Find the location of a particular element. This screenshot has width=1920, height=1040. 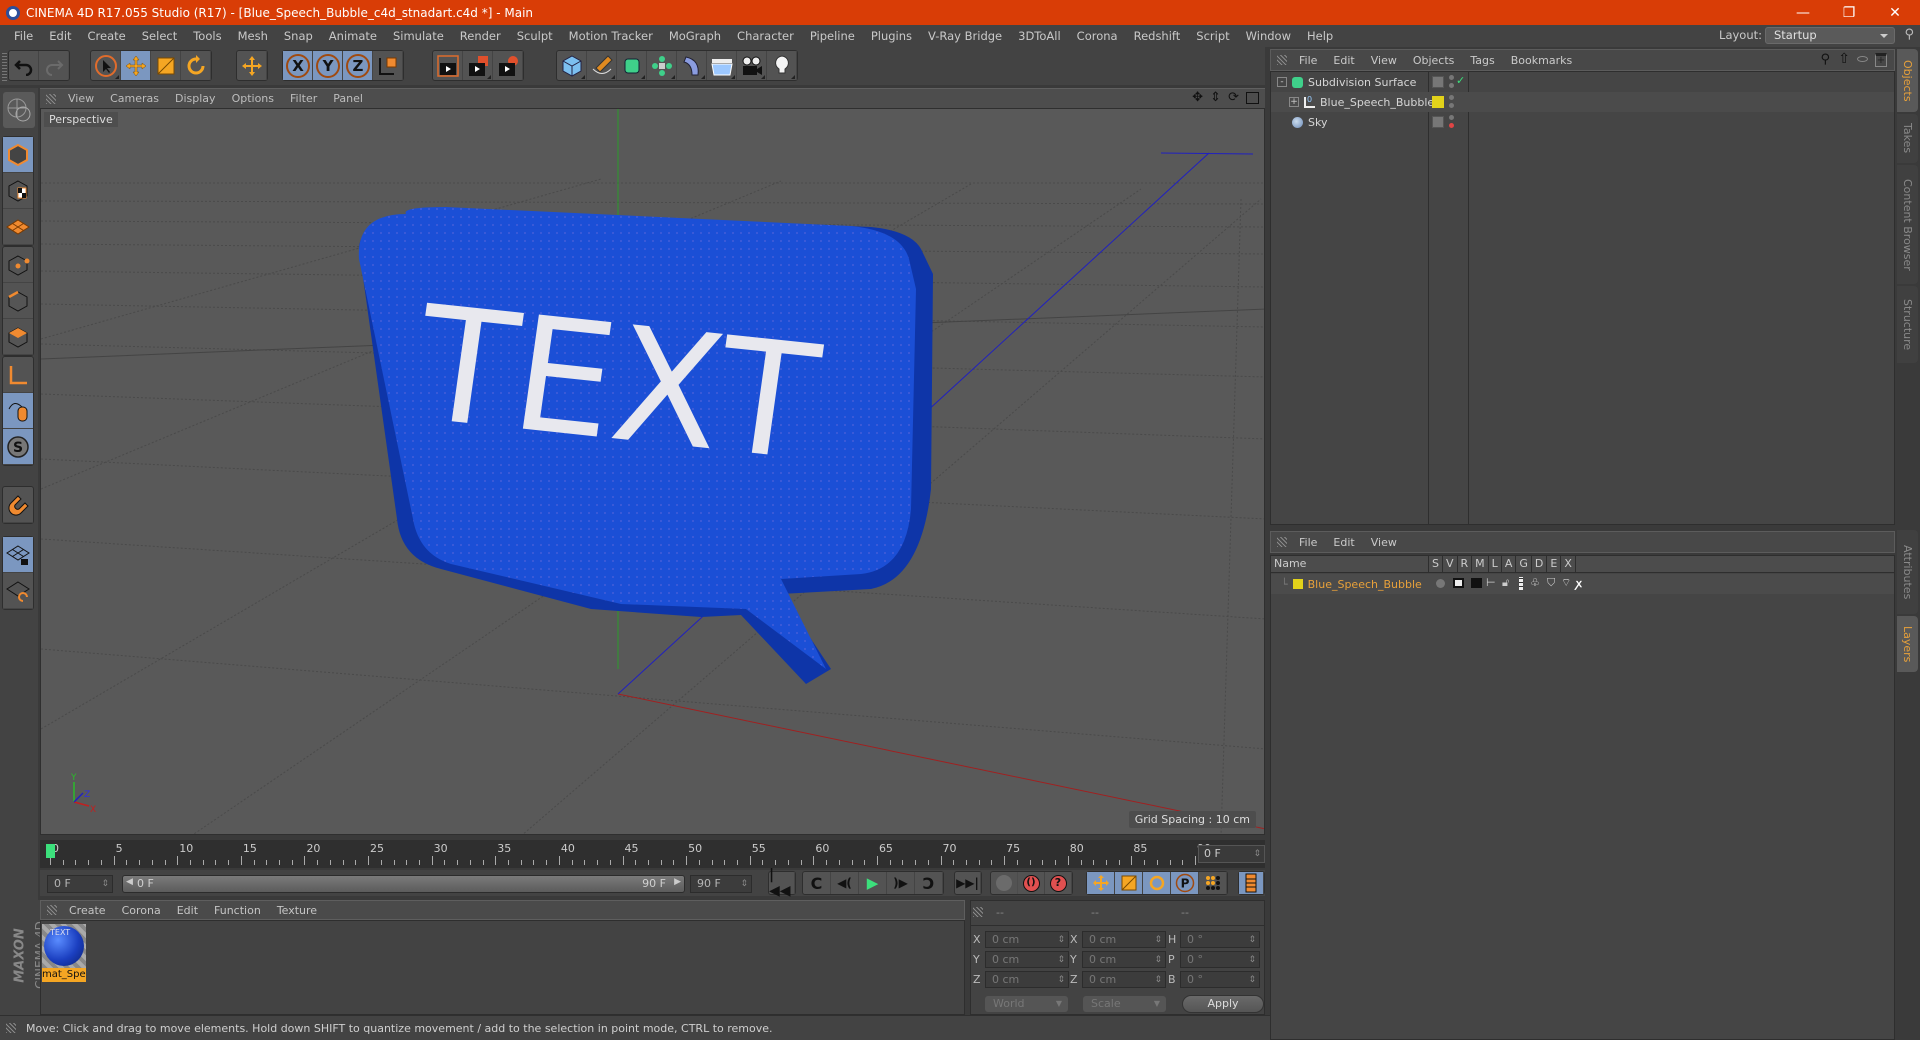

subdivision-surface-button is located at coordinates (632, 65).